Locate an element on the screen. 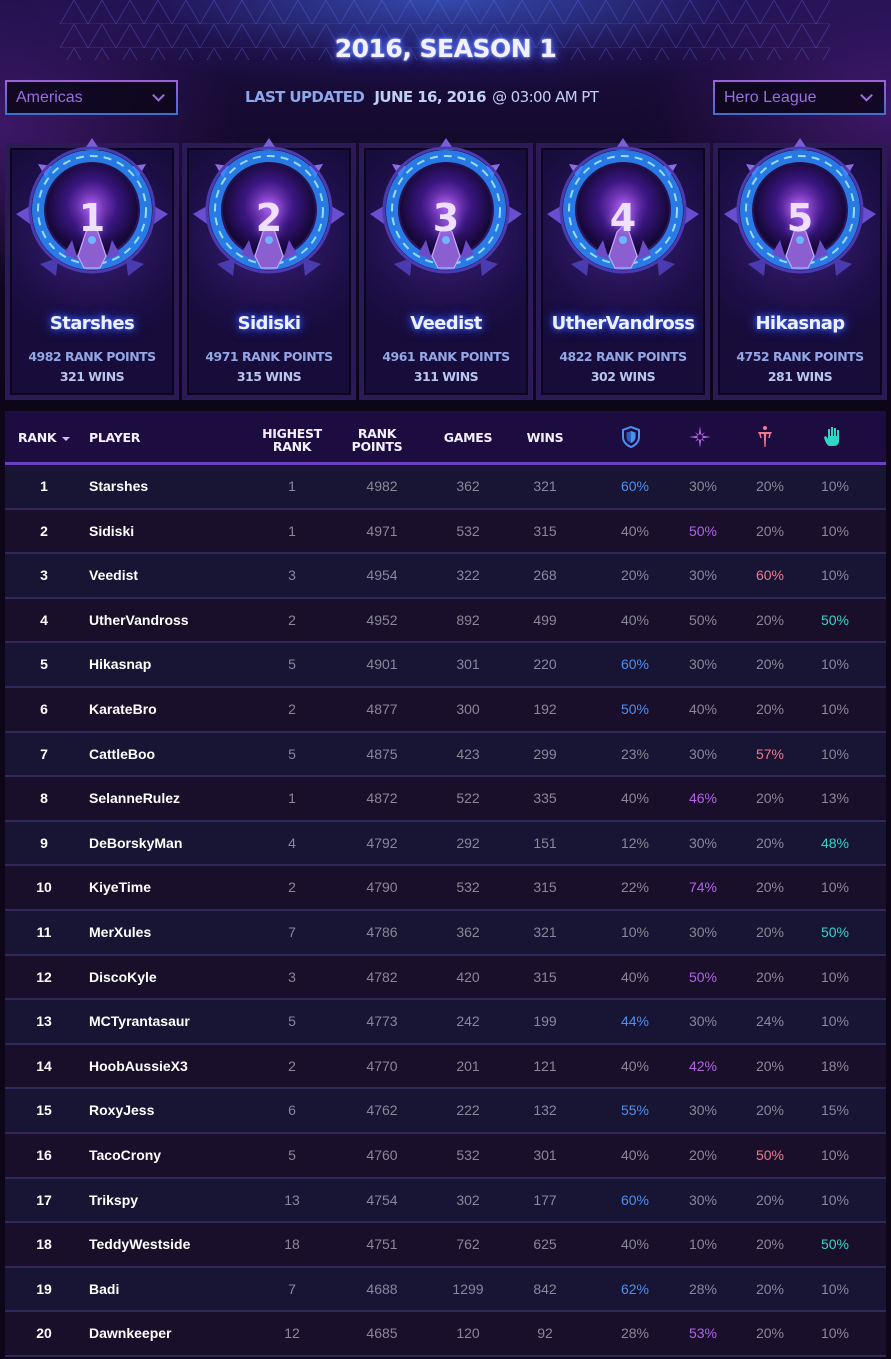 Image resolution: width=891 pixels, height=1359 pixels. cell-player-link: Trikspy is located at coordinates (174, 1200).